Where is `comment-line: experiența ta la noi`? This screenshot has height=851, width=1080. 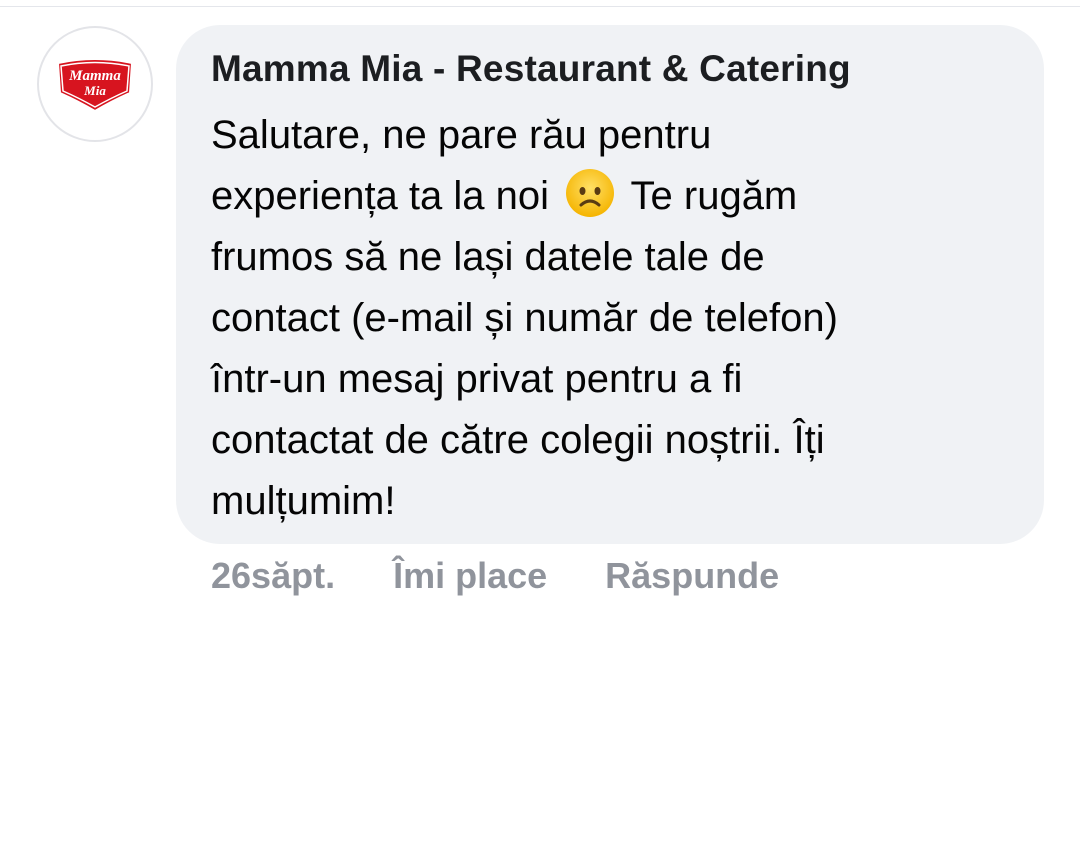
comment-line: experiența ta la noi is located at coordinates (386, 196).